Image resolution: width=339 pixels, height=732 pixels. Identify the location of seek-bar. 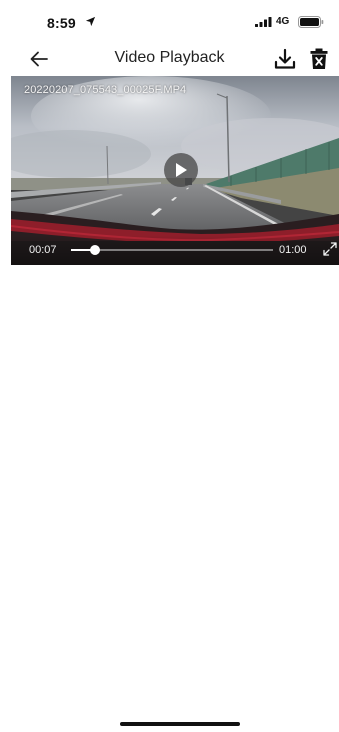
(172, 250).